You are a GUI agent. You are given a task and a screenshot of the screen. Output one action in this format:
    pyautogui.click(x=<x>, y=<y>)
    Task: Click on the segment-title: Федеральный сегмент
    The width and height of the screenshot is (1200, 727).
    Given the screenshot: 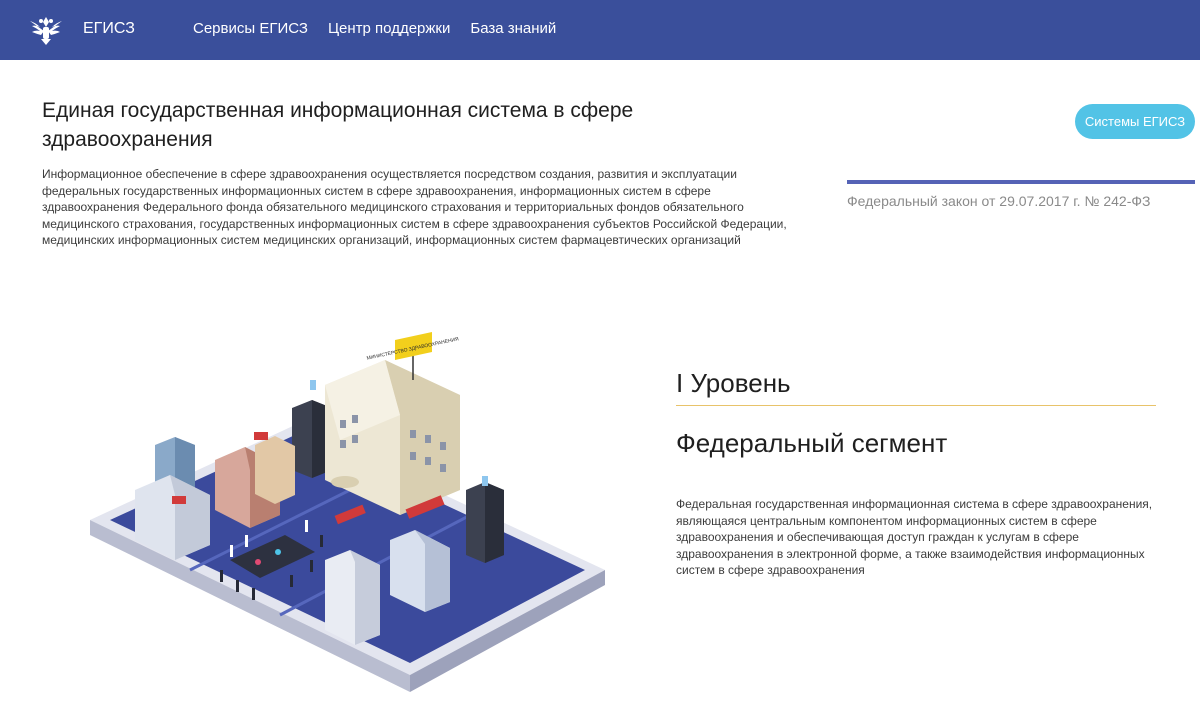 What is the action you would take?
    pyautogui.click(x=812, y=443)
    